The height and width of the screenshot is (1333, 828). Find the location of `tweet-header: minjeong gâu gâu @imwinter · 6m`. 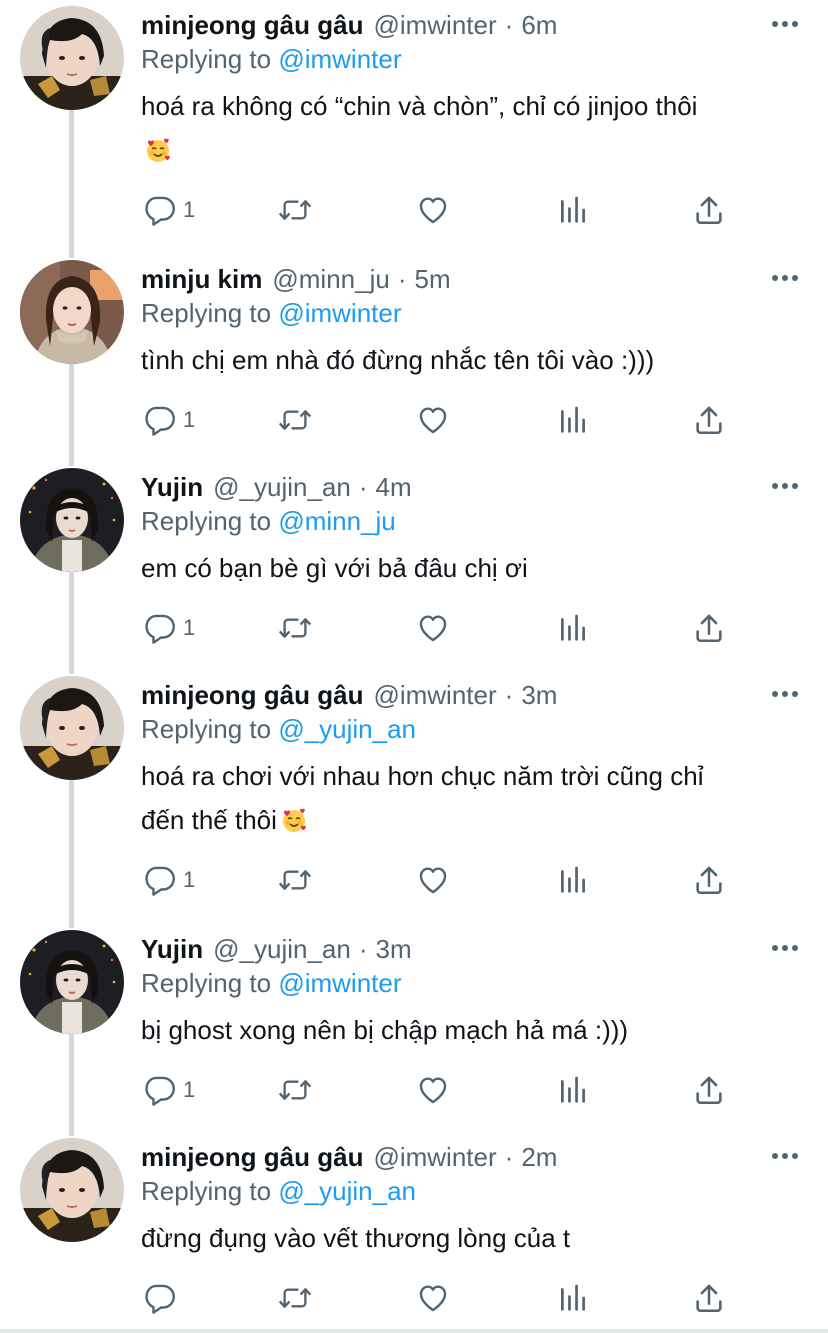

tweet-header: minjeong gâu gâu @imwinter · 6m is located at coordinates (349, 25).